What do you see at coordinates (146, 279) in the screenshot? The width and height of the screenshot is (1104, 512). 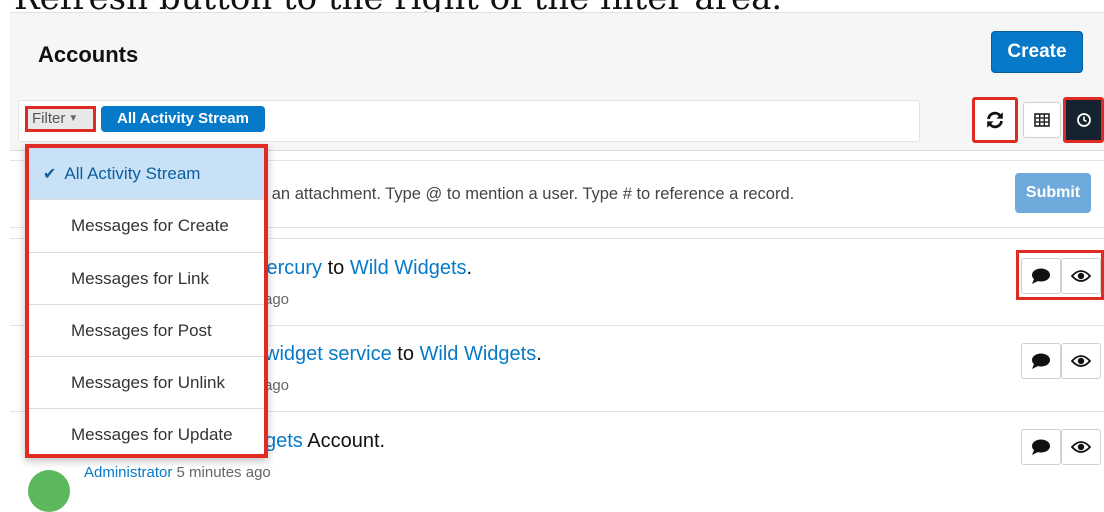 I see `filter-option-messages-for-link: Messages for Link` at bounding box center [146, 279].